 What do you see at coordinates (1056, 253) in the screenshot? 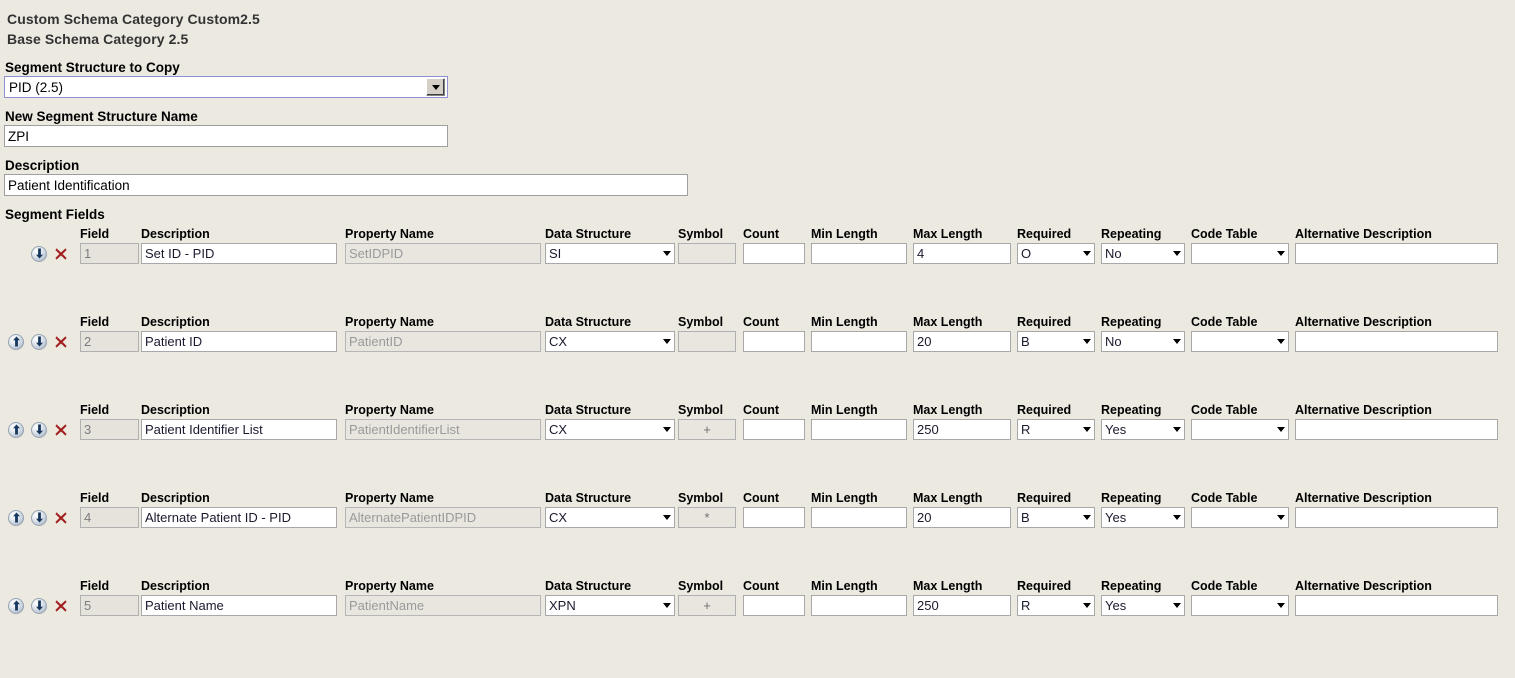
I see `required-select: O` at bounding box center [1056, 253].